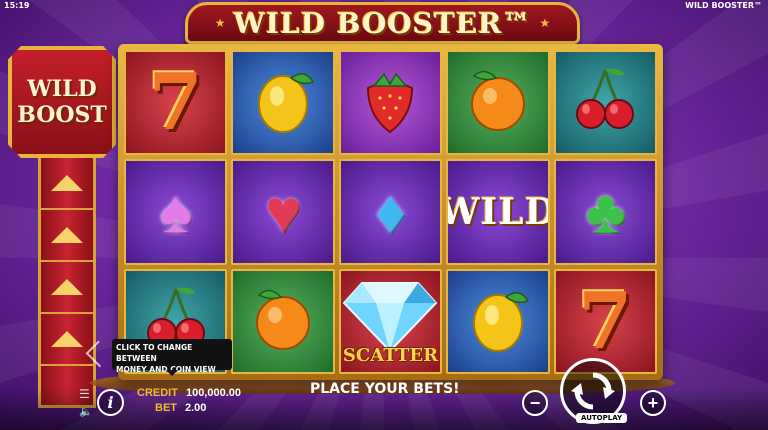 The image size is (768, 430). I want to click on spin-arrows-icon, so click(593, 391).